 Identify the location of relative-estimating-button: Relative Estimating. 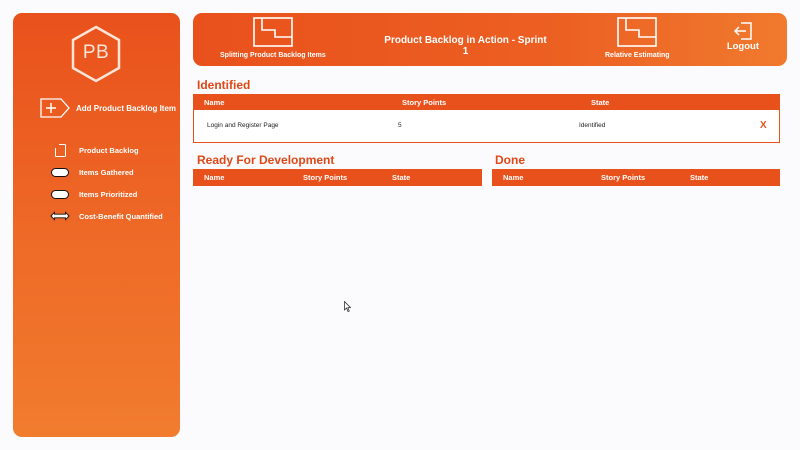
(637, 38).